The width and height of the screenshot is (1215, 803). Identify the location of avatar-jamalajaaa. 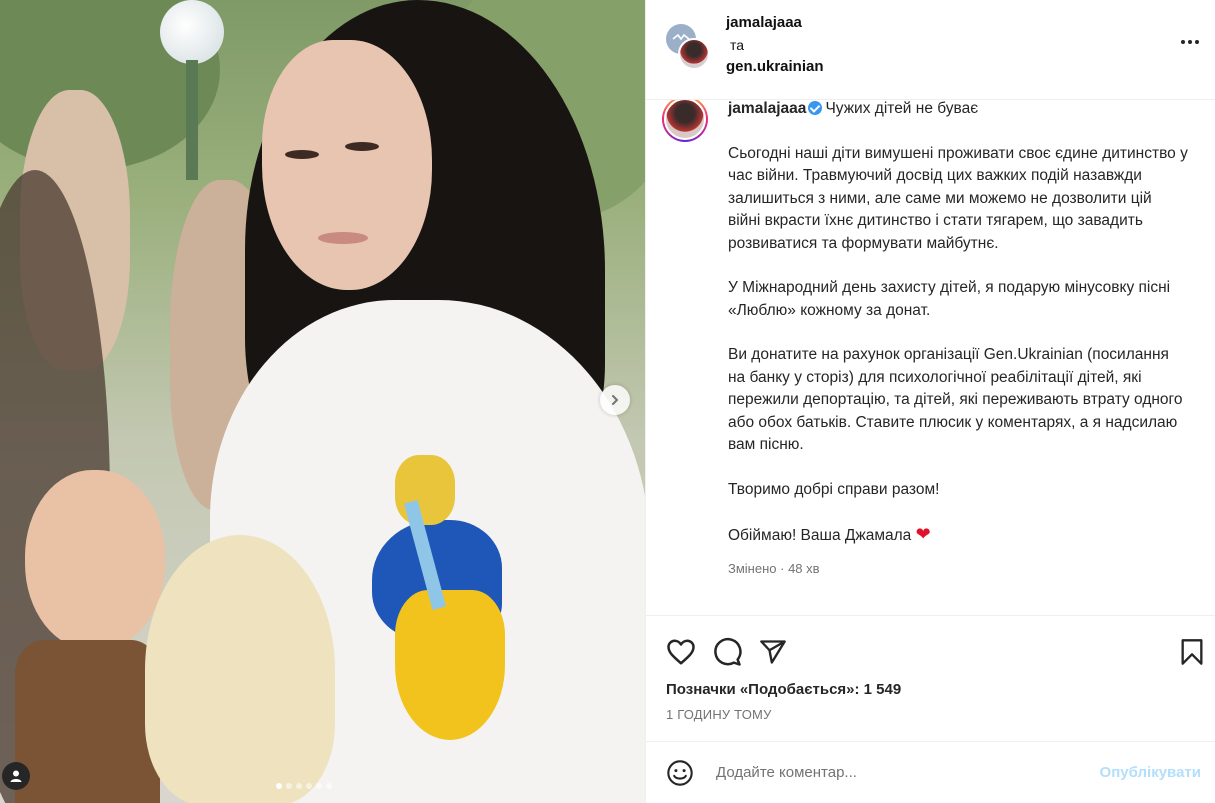
(694, 54).